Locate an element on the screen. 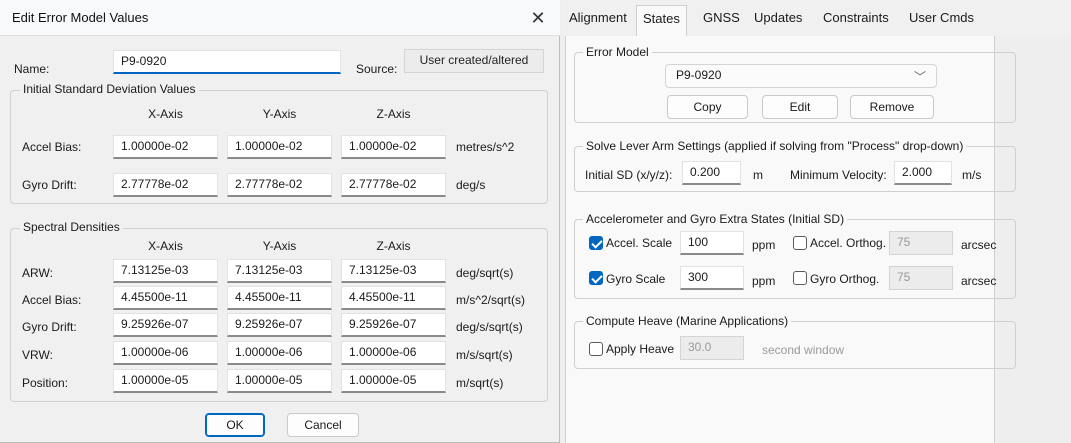 The image size is (1071, 443). arw-x-field: 7.13125e-03 is located at coordinates (165, 271).